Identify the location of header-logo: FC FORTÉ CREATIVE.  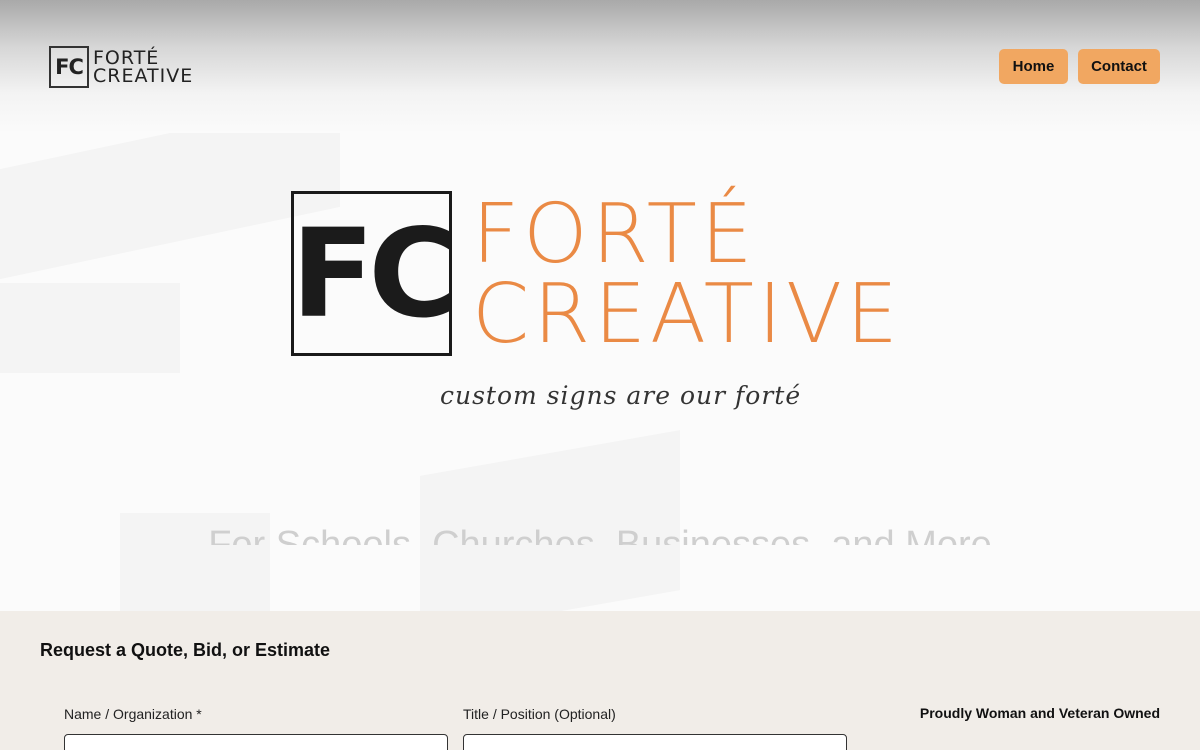
(121, 67).